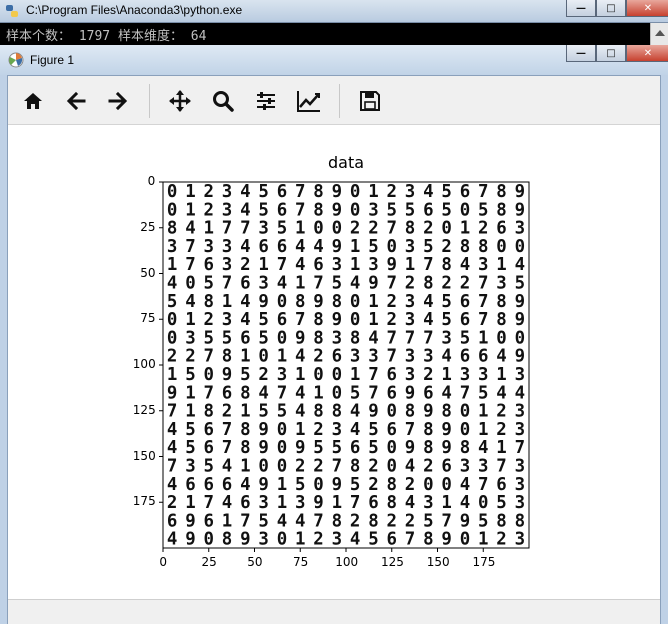  I want to click on home-button, so click(33, 101).